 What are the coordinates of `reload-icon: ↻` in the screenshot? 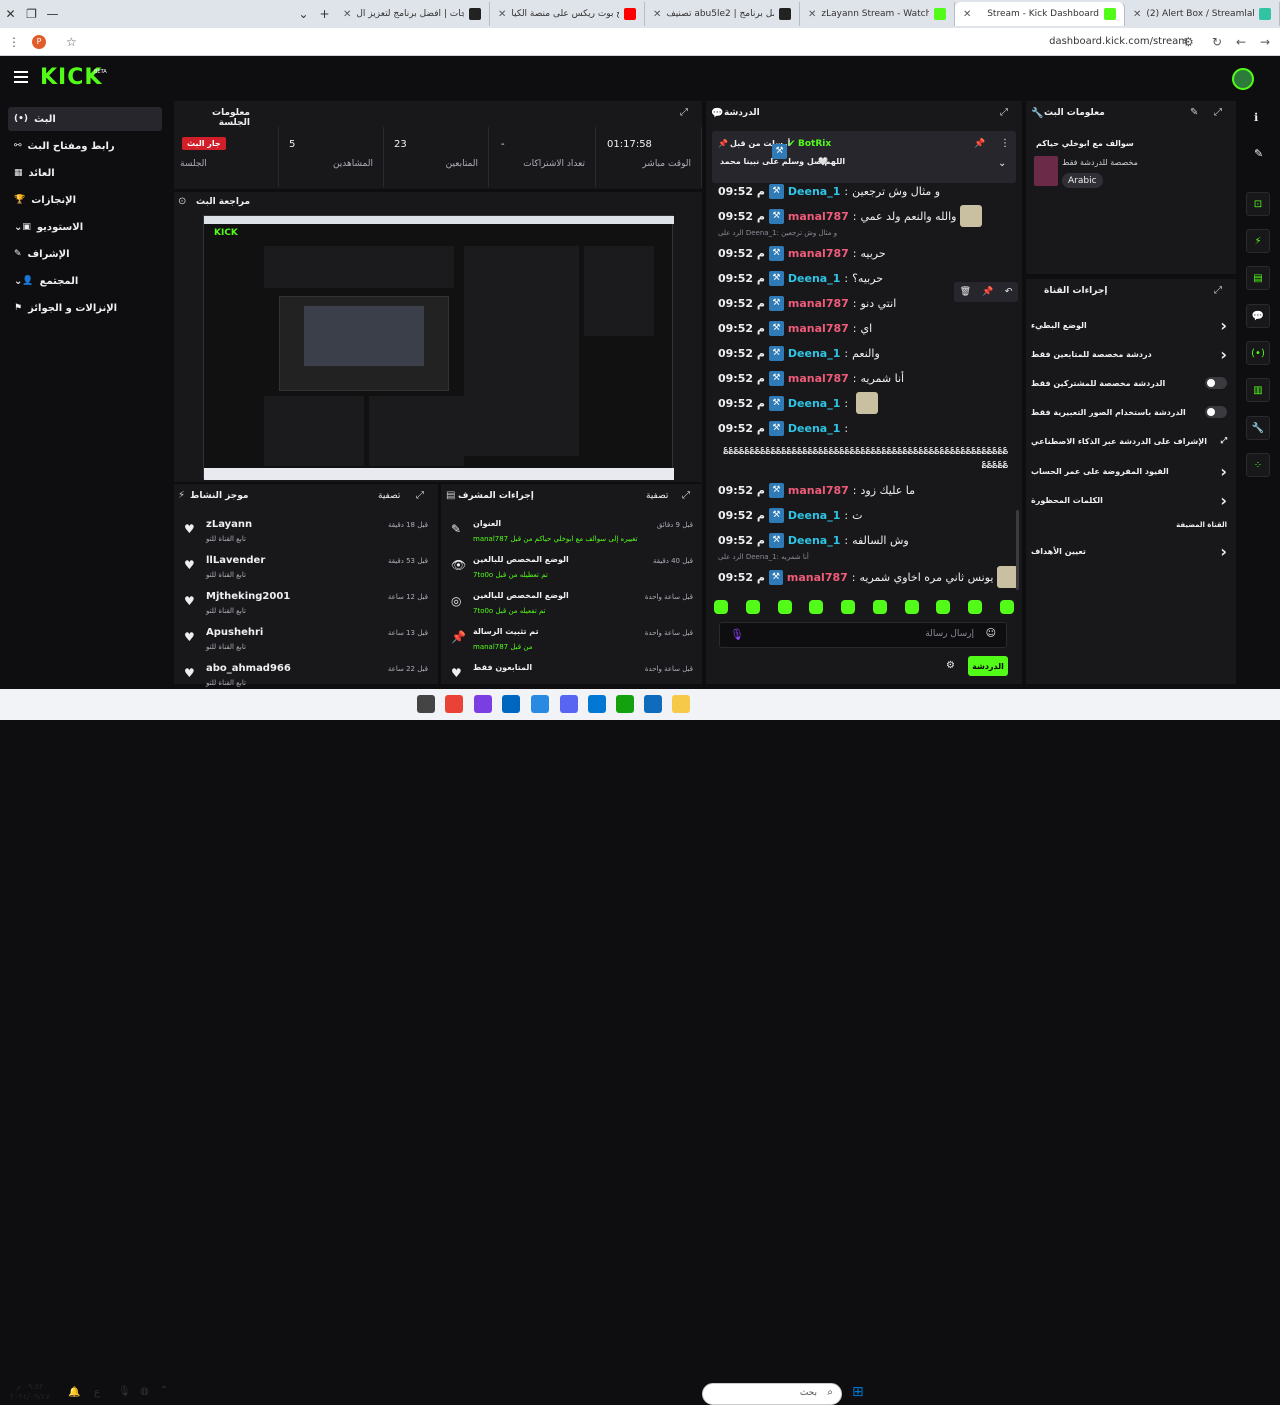 It's located at (1217, 42).